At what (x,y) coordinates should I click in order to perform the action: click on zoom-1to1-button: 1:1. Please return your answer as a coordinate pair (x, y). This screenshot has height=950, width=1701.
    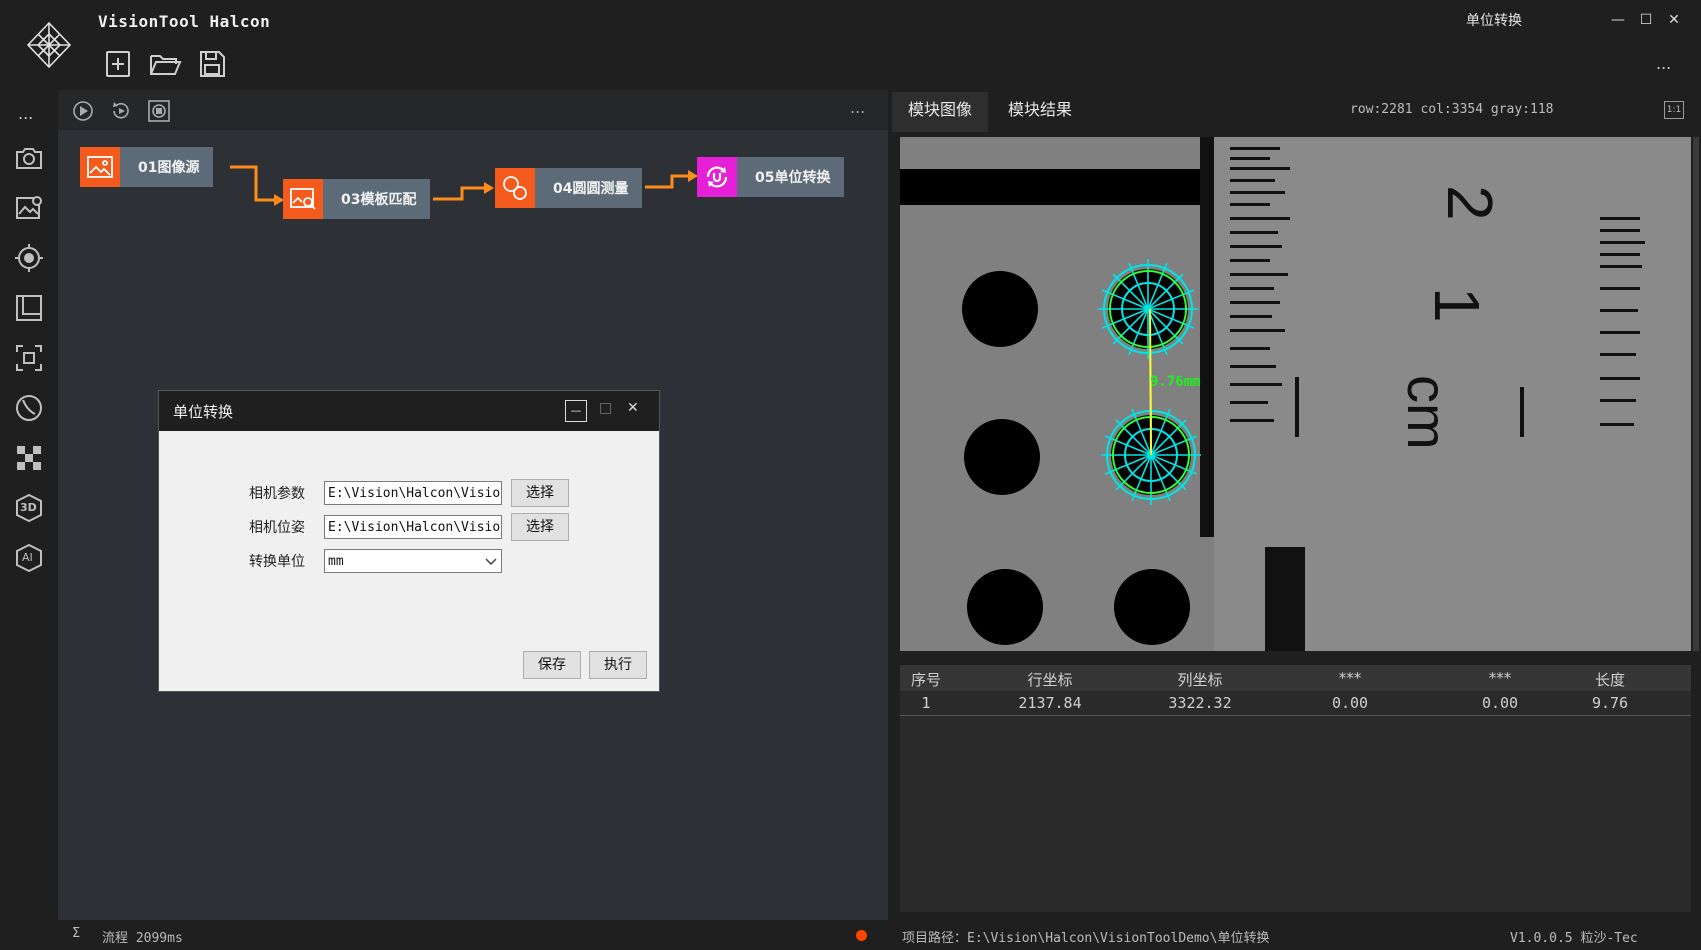
    Looking at the image, I should click on (1674, 110).